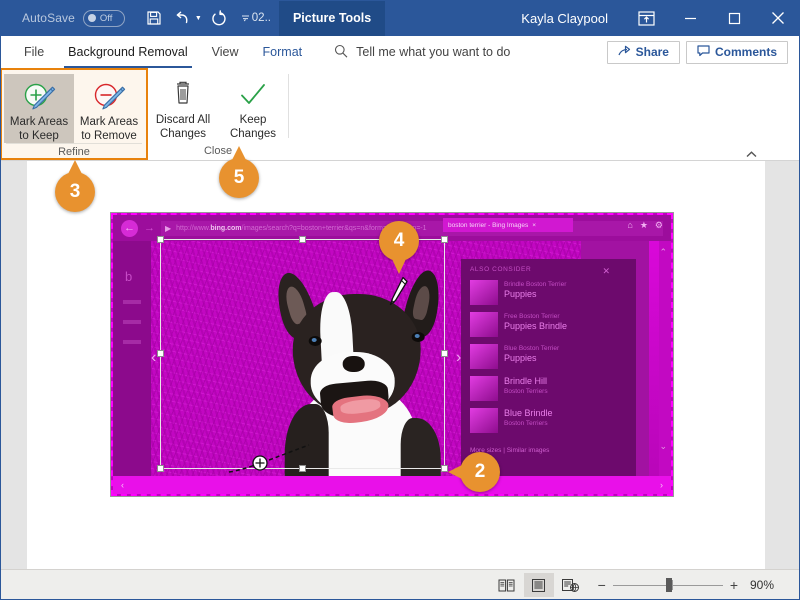  What do you see at coordinates (745, 52) in the screenshot?
I see `comments-label: Comments` at bounding box center [745, 52].